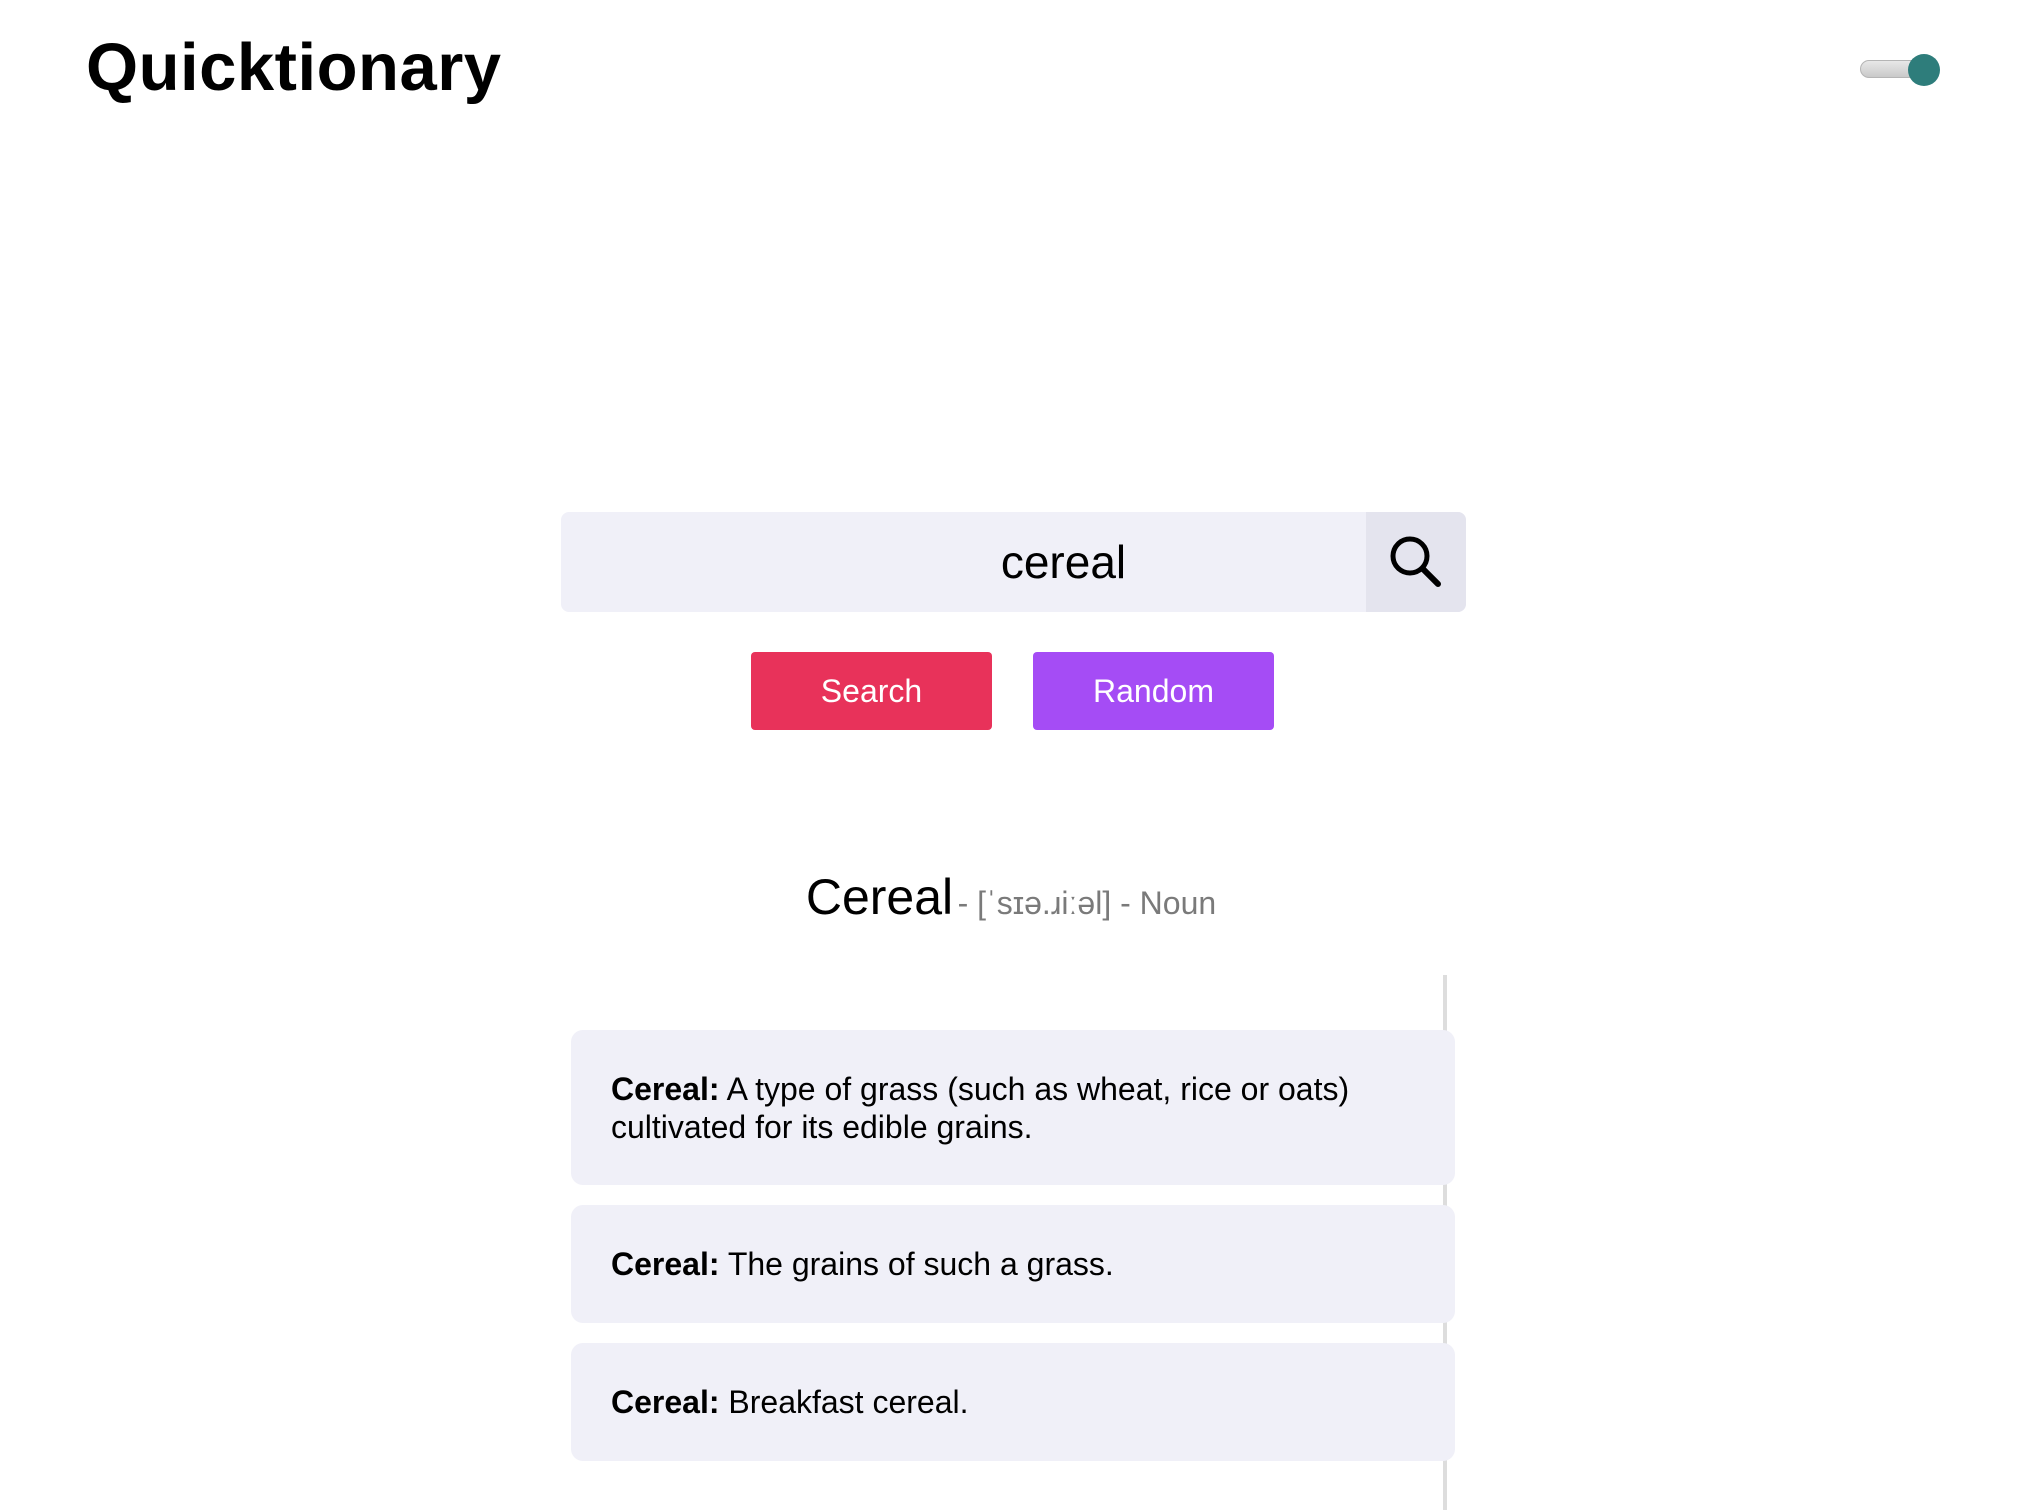 The width and height of the screenshot is (2022, 1510). What do you see at coordinates (920, 1264) in the screenshot?
I see `definition-text: The grains of such a grass.` at bounding box center [920, 1264].